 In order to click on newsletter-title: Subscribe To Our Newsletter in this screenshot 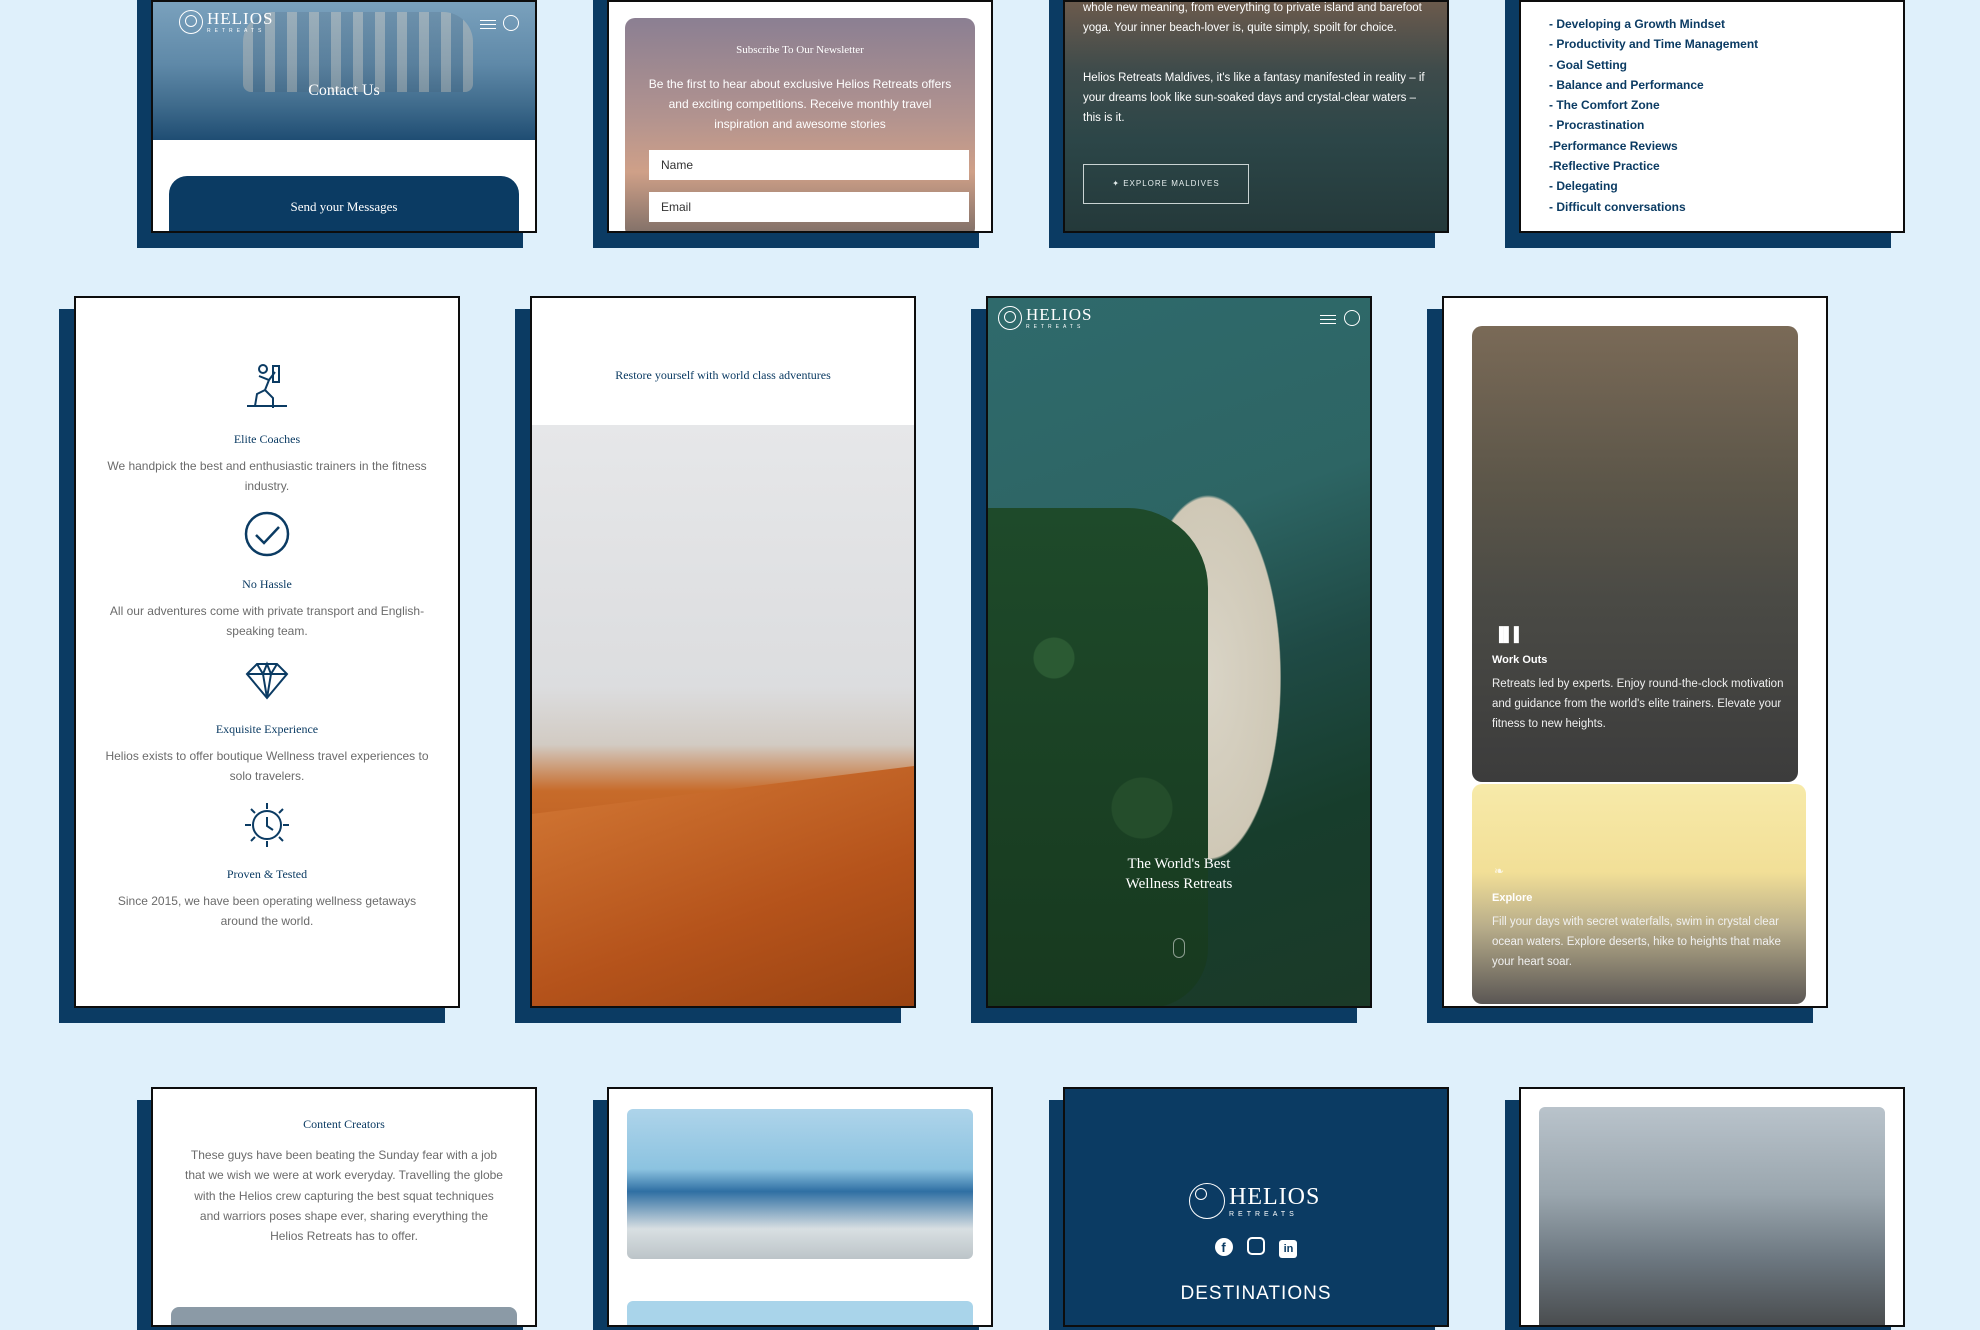, I will do `click(800, 50)`.